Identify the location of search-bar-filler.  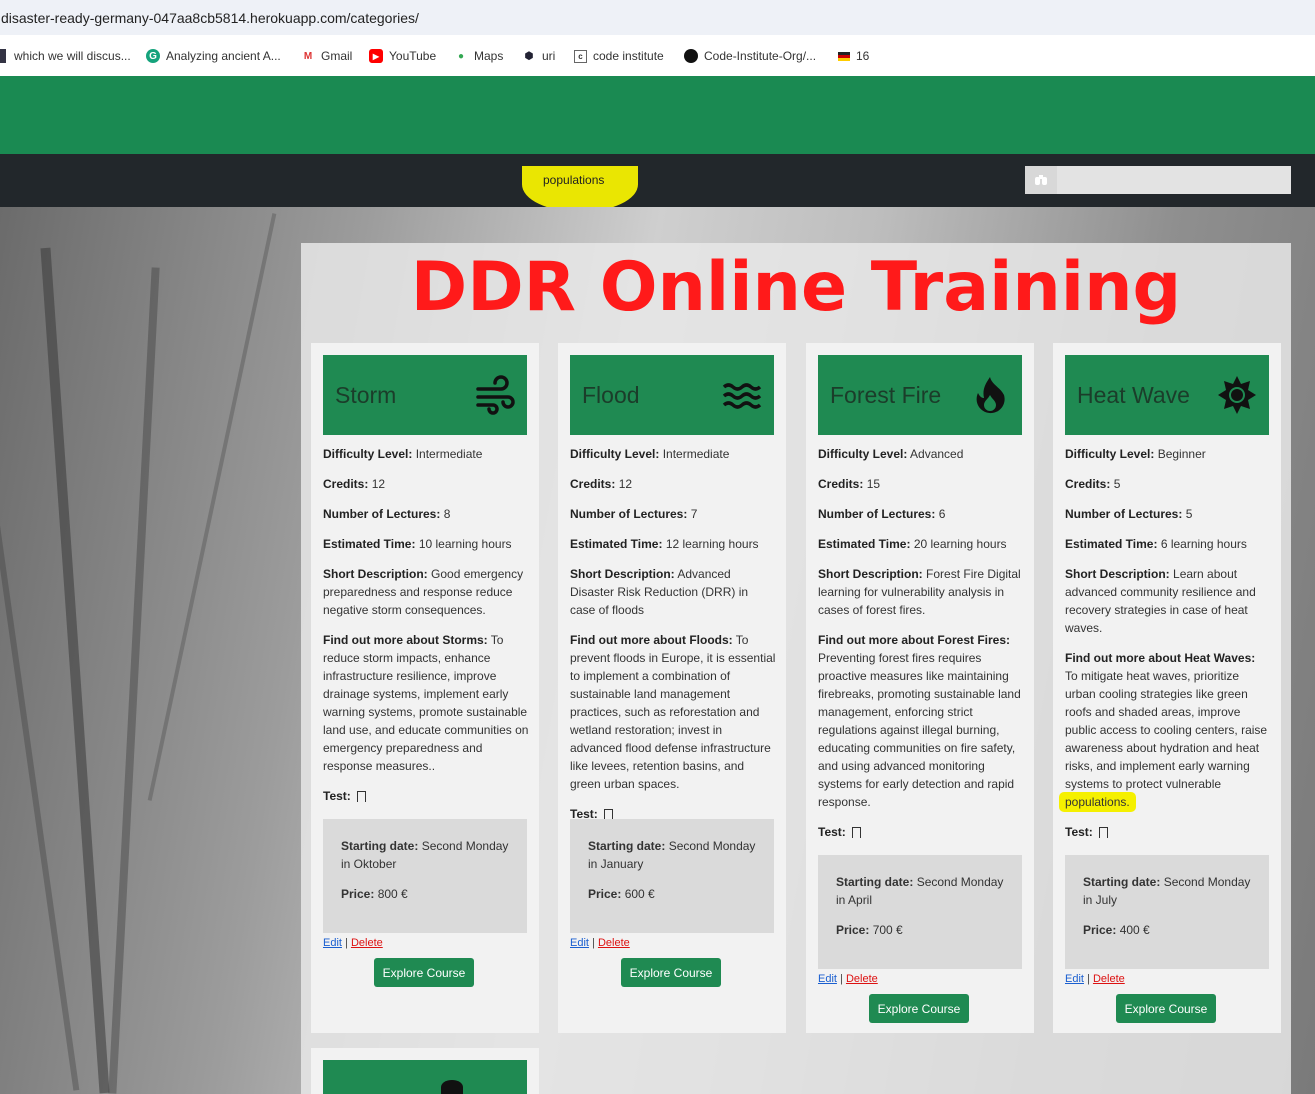
(1174, 180).